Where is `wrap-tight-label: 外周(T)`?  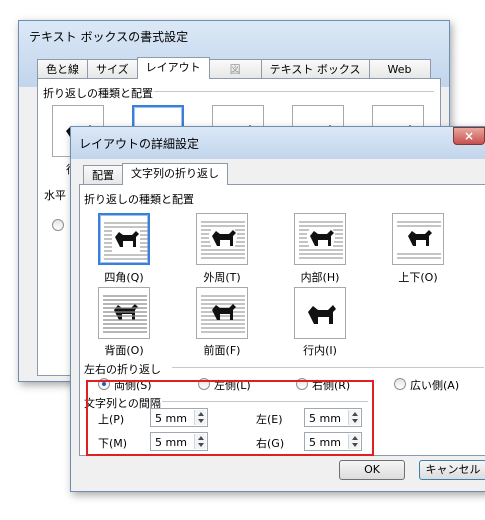 wrap-tight-label: 外周(T) is located at coordinates (222, 277).